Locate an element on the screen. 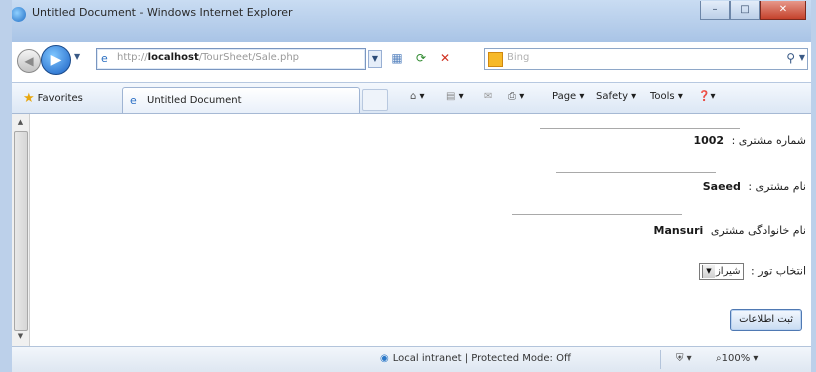 The width and height of the screenshot is (816, 372). local-intranet-icon: ◉ is located at coordinates (384, 358).